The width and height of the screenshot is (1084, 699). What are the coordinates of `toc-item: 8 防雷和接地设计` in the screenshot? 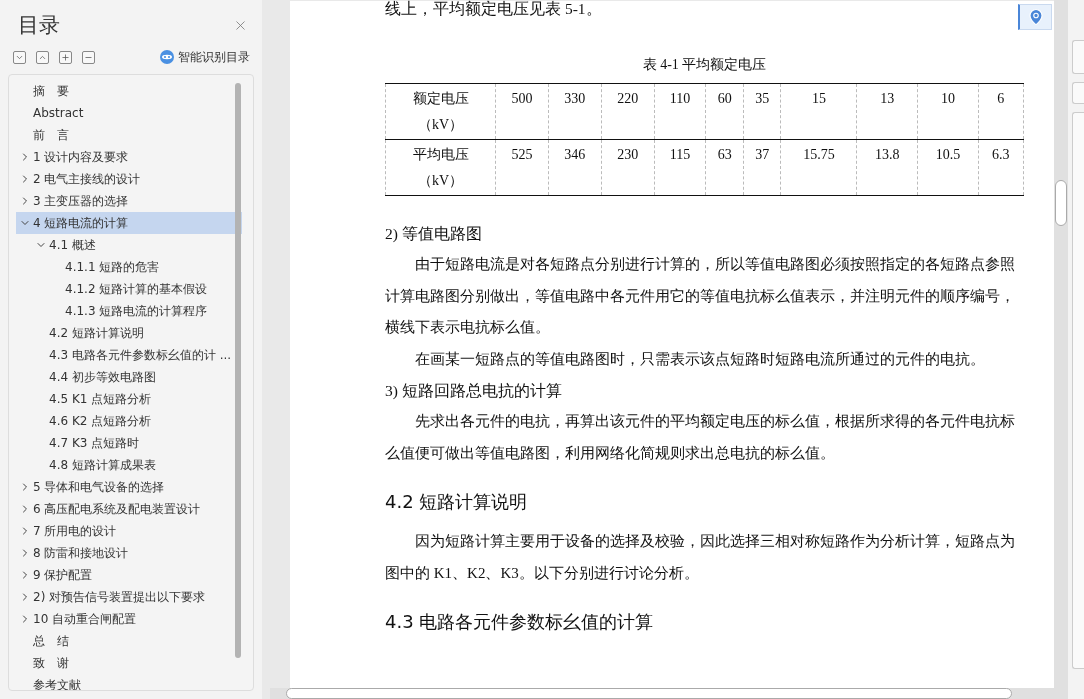 It's located at (129, 553).